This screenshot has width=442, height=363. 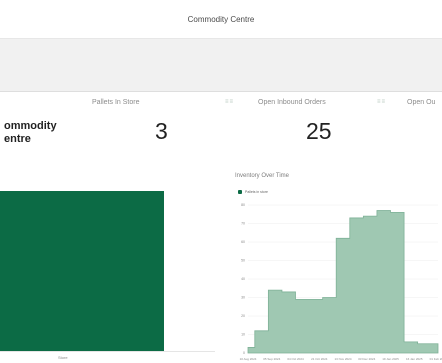 What do you see at coordinates (221, 65) in the screenshot?
I see `toolbar` at bounding box center [221, 65].